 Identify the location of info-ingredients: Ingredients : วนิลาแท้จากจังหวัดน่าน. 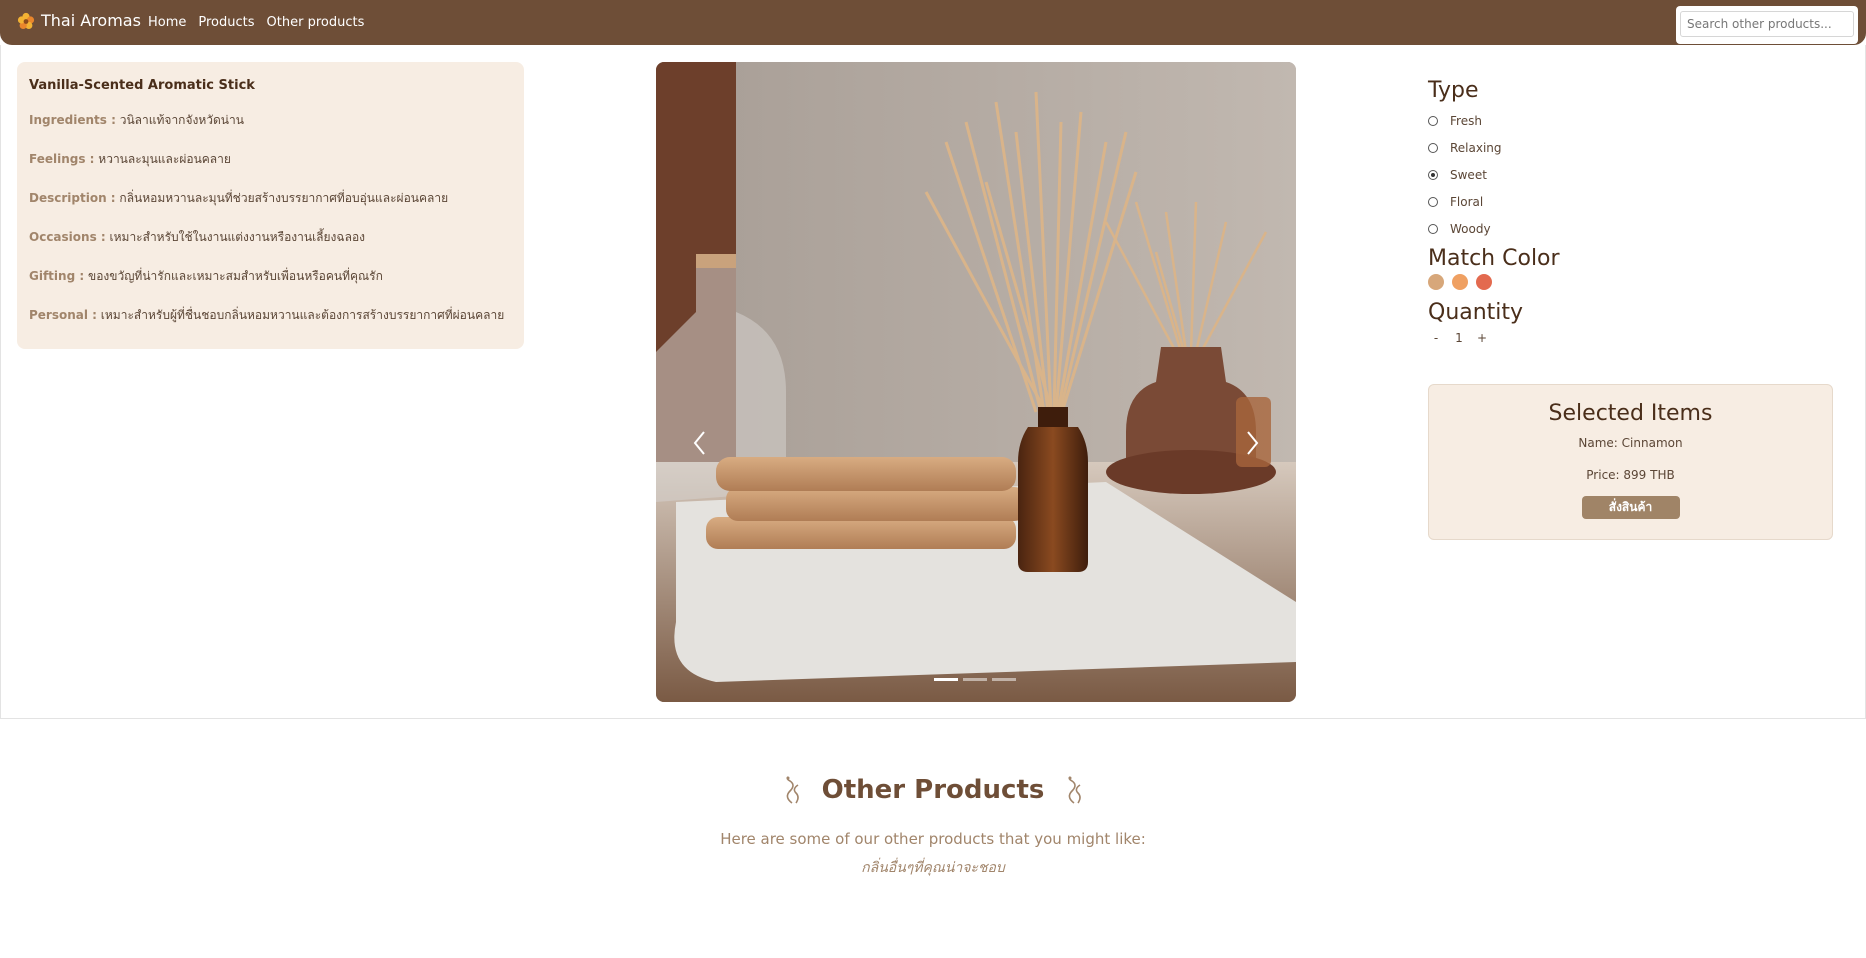
(270, 120).